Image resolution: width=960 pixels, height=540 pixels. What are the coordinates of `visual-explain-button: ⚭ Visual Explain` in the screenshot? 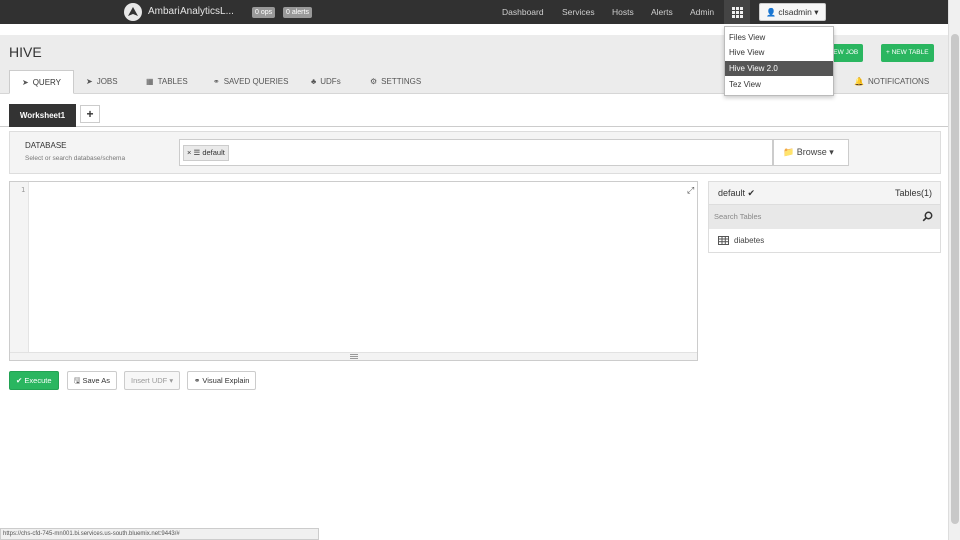 It's located at (222, 380).